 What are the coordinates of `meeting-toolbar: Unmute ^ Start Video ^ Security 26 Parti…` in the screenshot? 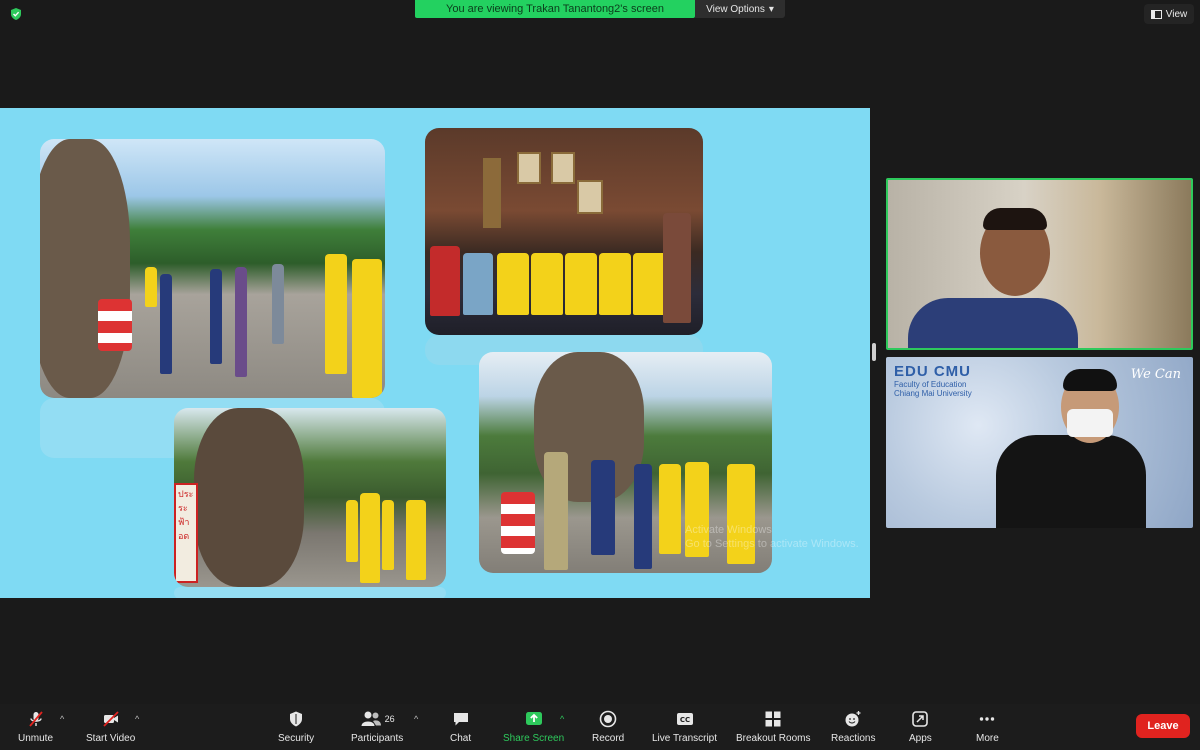 It's located at (600, 727).